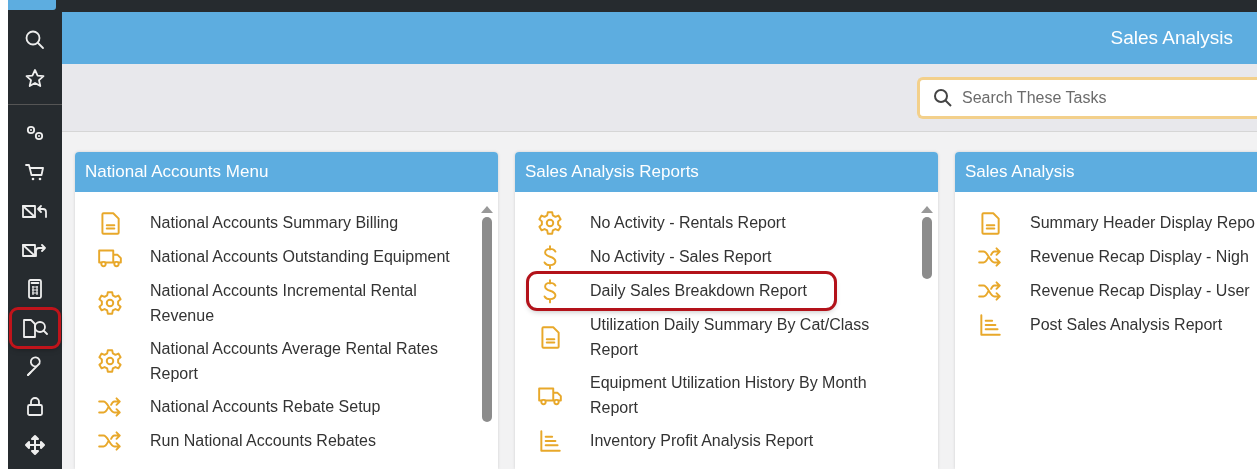  I want to click on menu-item: Summary Header Display Repo, so click(1106, 222).